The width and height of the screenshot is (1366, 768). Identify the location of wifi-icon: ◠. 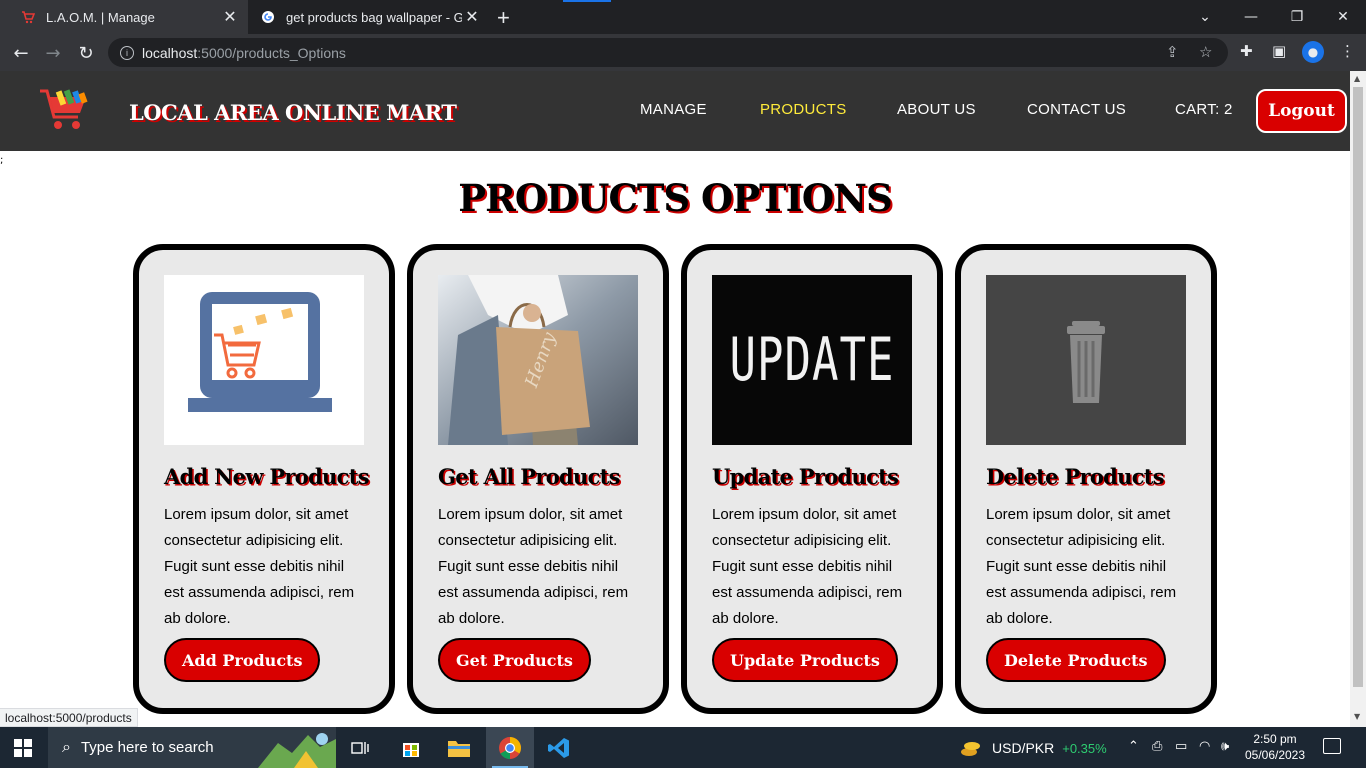
(1204, 746).